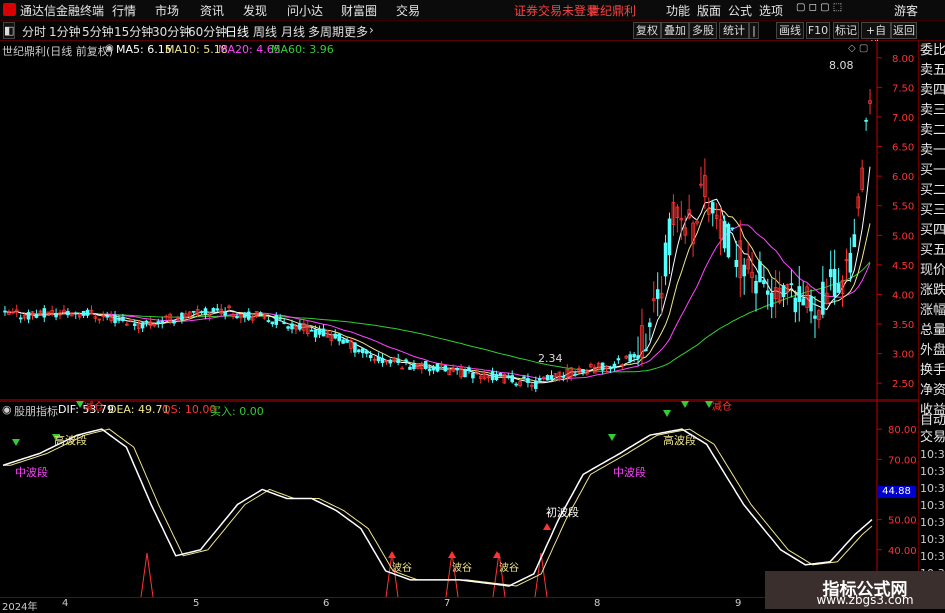  I want to click on tab-multi-period: 多周期, so click(326, 31).